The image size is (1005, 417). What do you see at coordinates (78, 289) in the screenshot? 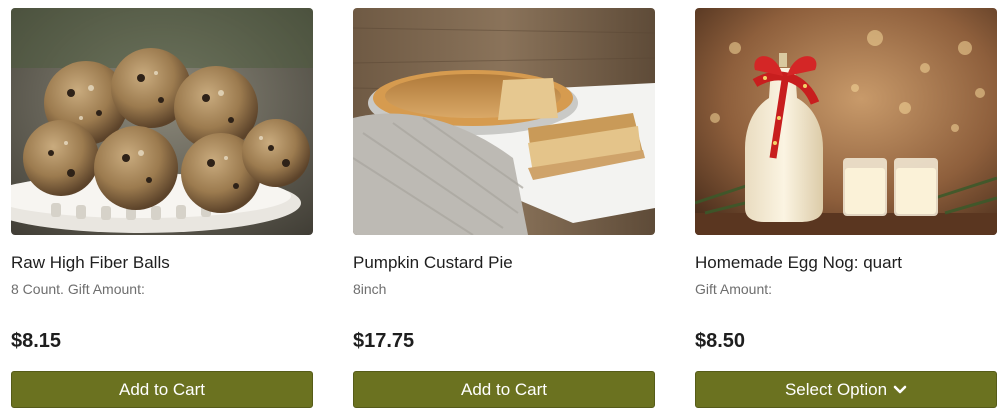
I see `product-subtitle: 8 Count. Gift Amount:` at bounding box center [78, 289].